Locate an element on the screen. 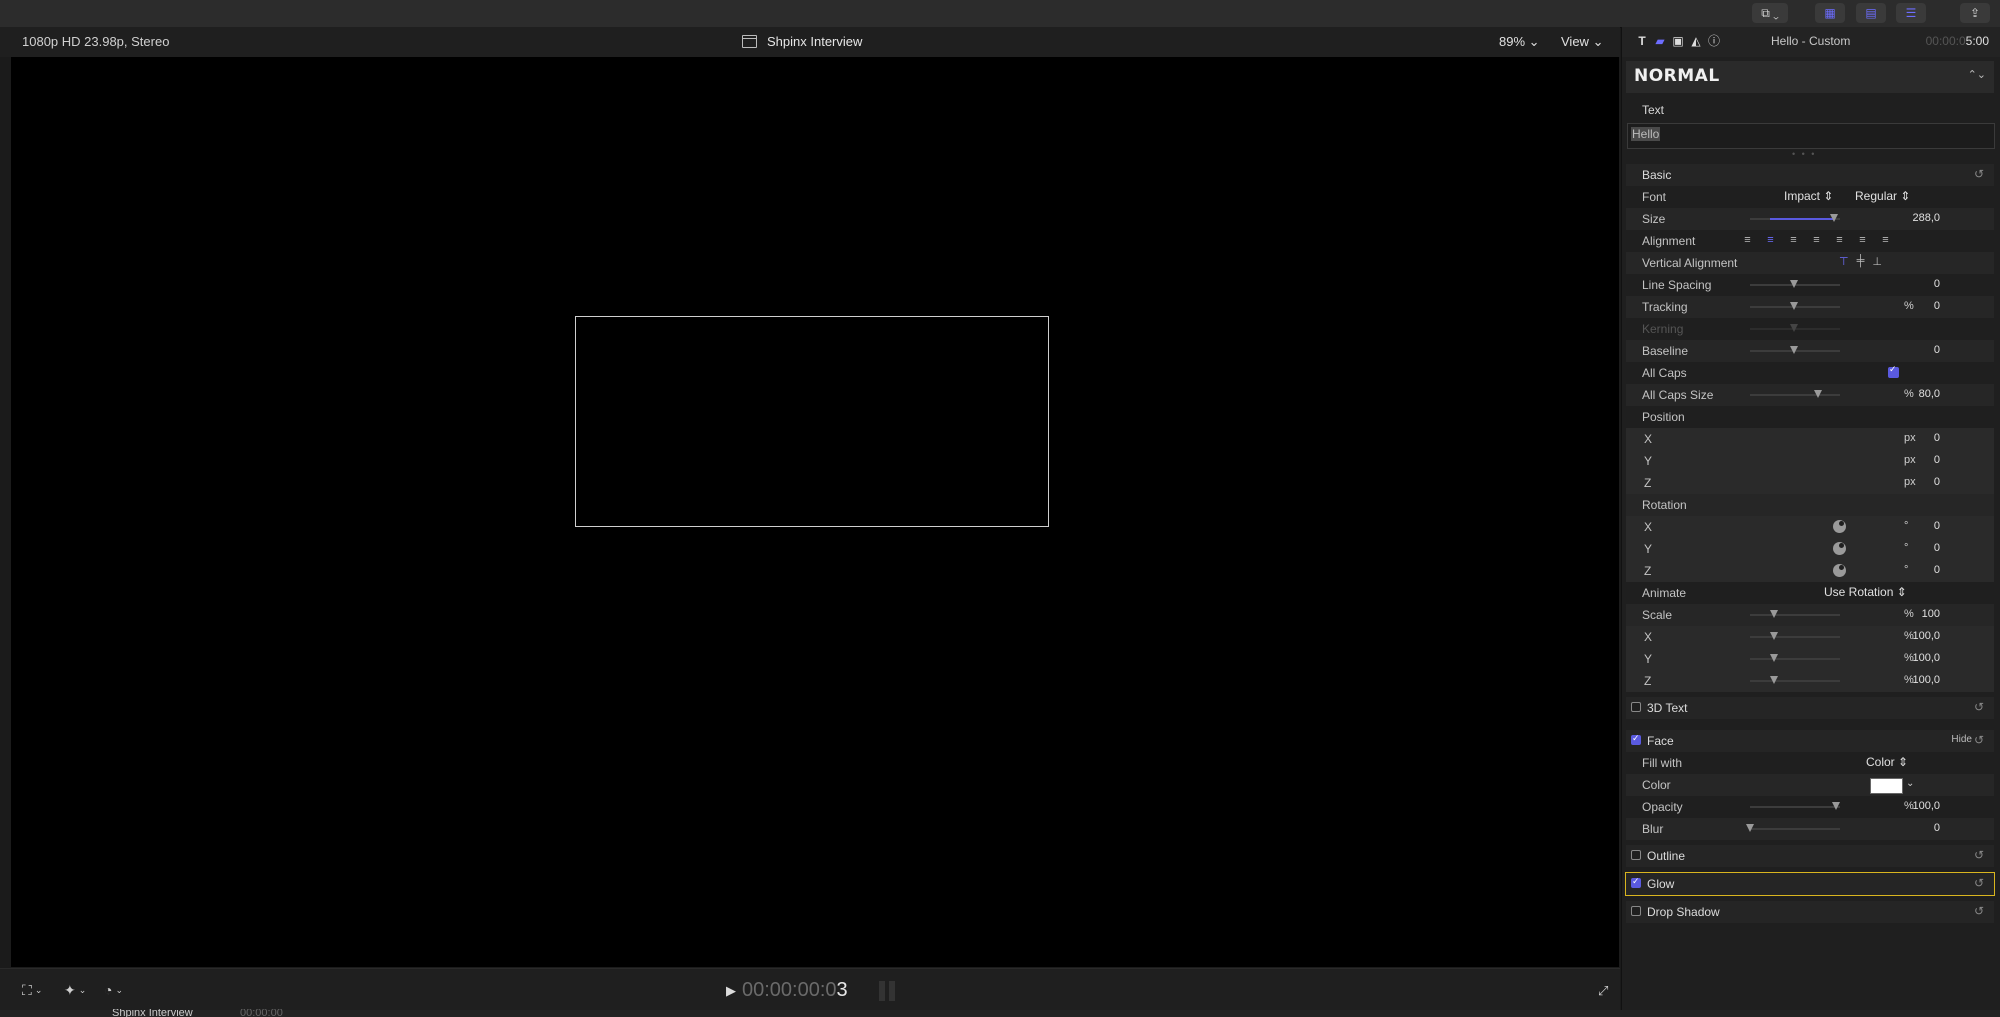 The width and height of the screenshot is (2000, 1017). format-info: 1080p HD 23.98p, Stereo is located at coordinates (96, 41).